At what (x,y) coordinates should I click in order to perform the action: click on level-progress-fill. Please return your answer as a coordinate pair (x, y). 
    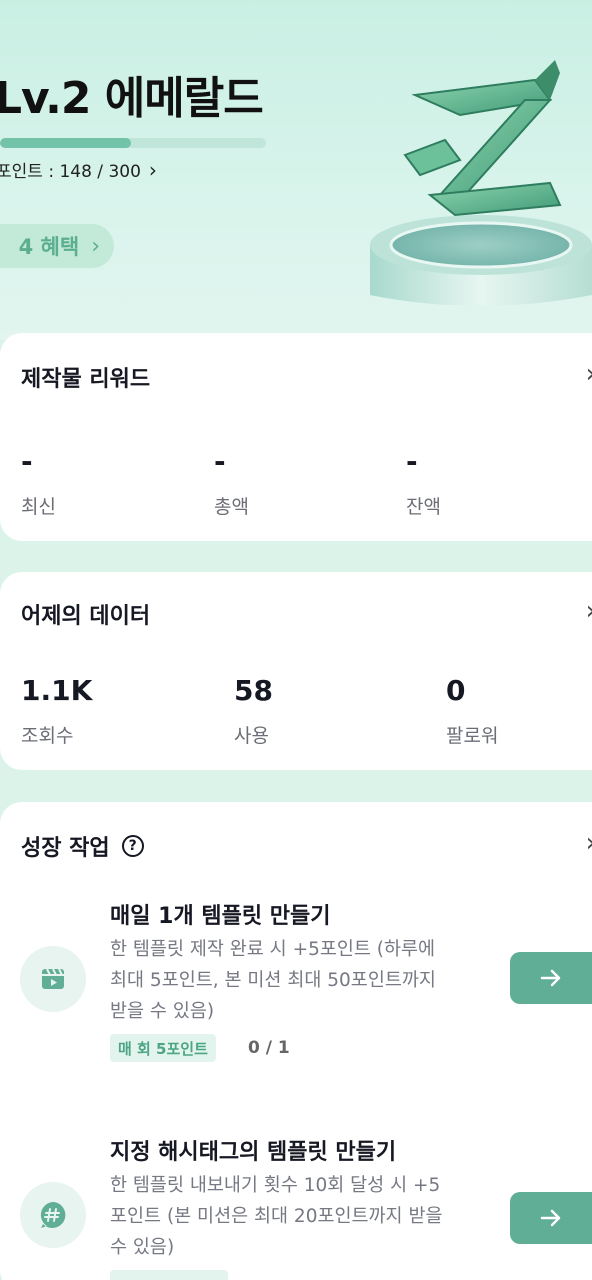
    Looking at the image, I should click on (66, 143).